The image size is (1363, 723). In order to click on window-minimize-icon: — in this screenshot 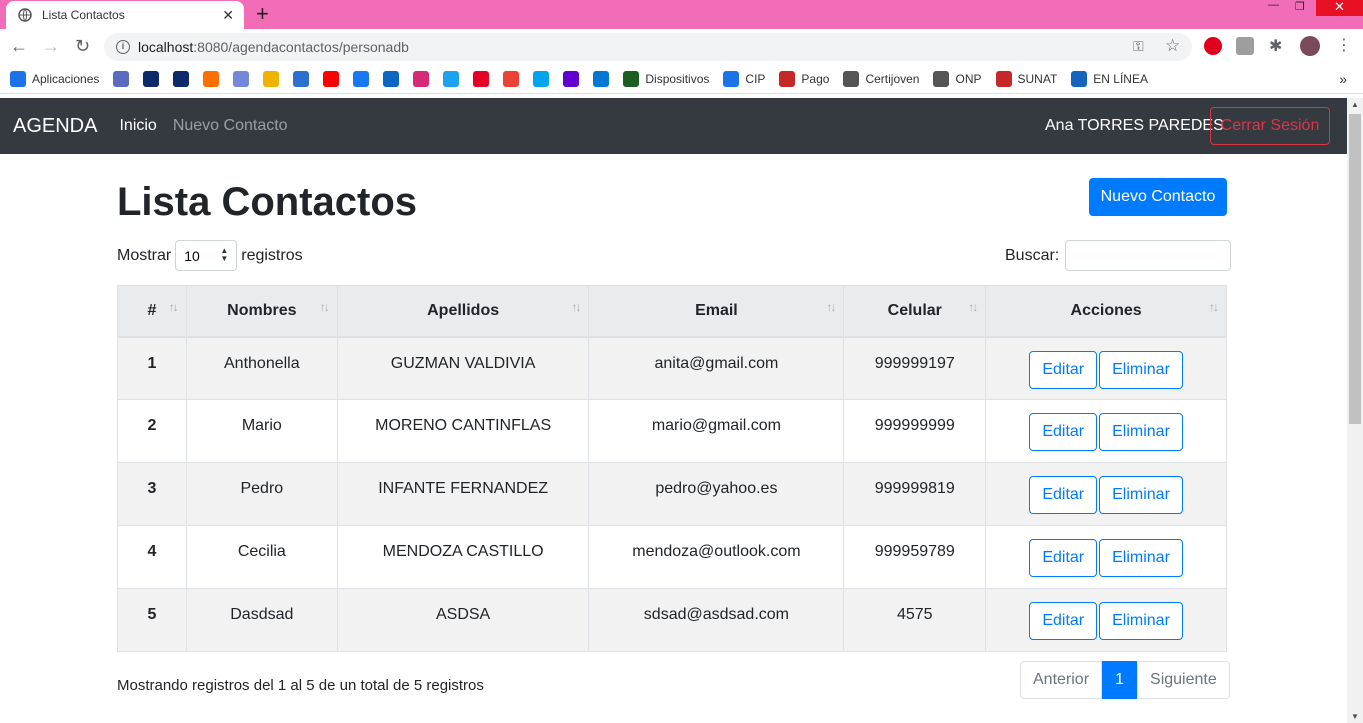, I will do `click(1273, 7)`.